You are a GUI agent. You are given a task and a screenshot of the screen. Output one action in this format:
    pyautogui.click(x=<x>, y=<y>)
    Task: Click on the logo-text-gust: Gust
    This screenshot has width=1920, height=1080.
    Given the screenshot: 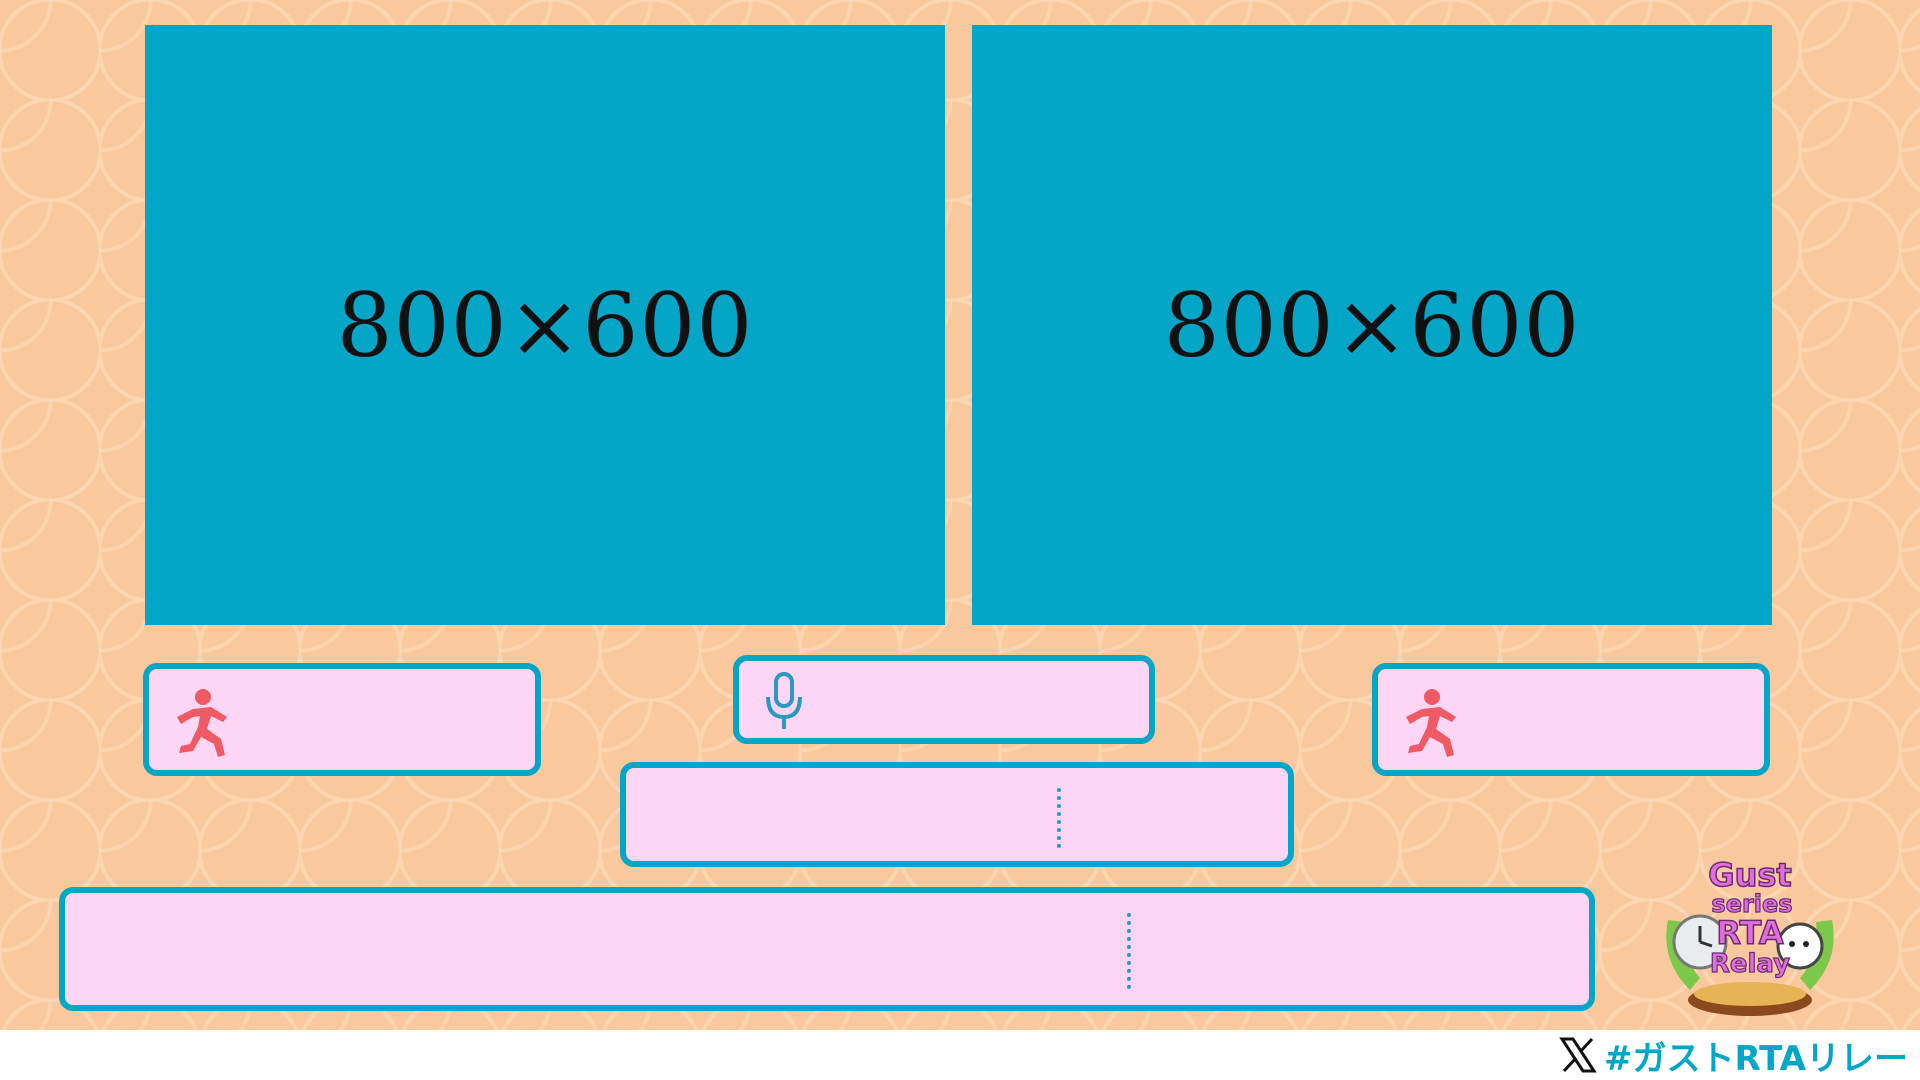 What is the action you would take?
    pyautogui.click(x=1749, y=875)
    